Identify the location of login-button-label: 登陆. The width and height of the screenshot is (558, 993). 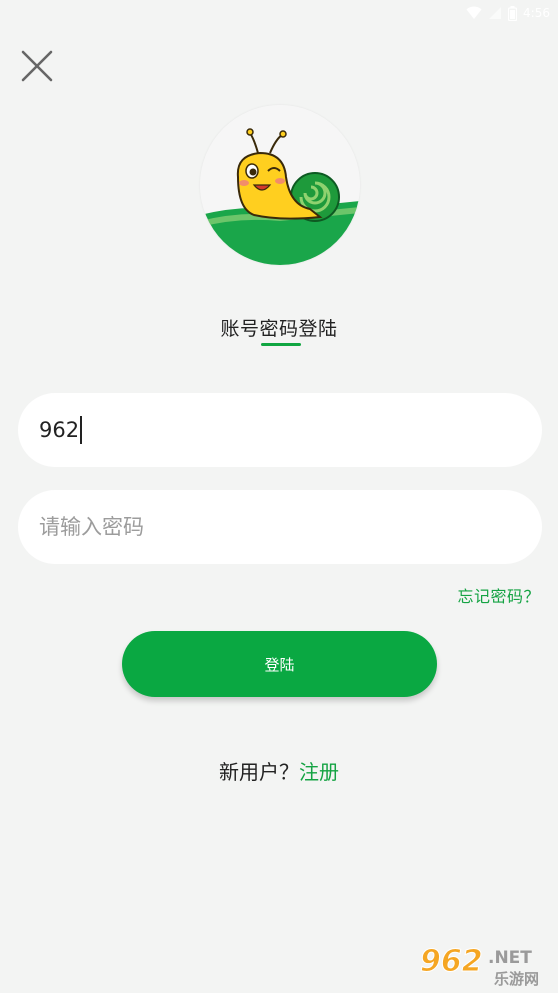
(279, 664).